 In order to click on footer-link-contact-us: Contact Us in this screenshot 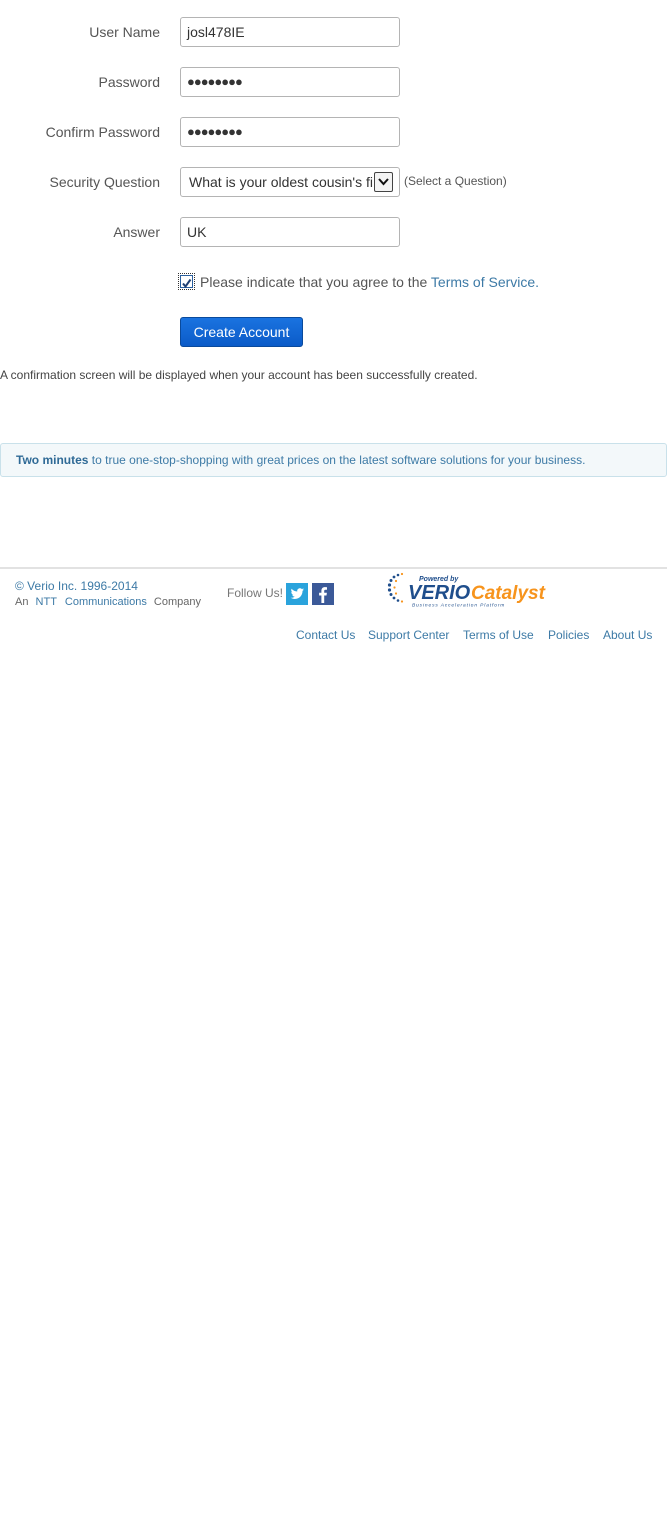, I will do `click(325, 635)`.